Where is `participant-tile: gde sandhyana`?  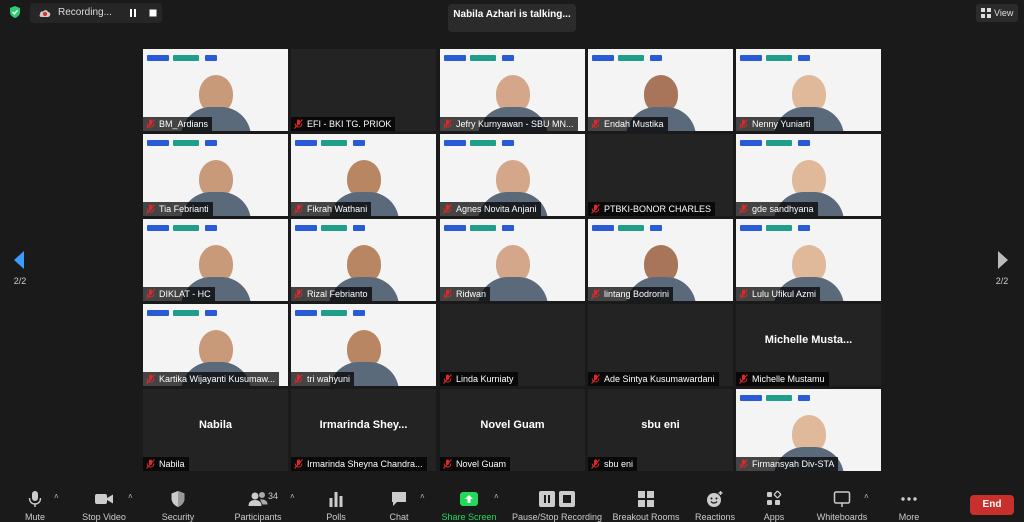 participant-tile: gde sandhyana is located at coordinates (808, 175).